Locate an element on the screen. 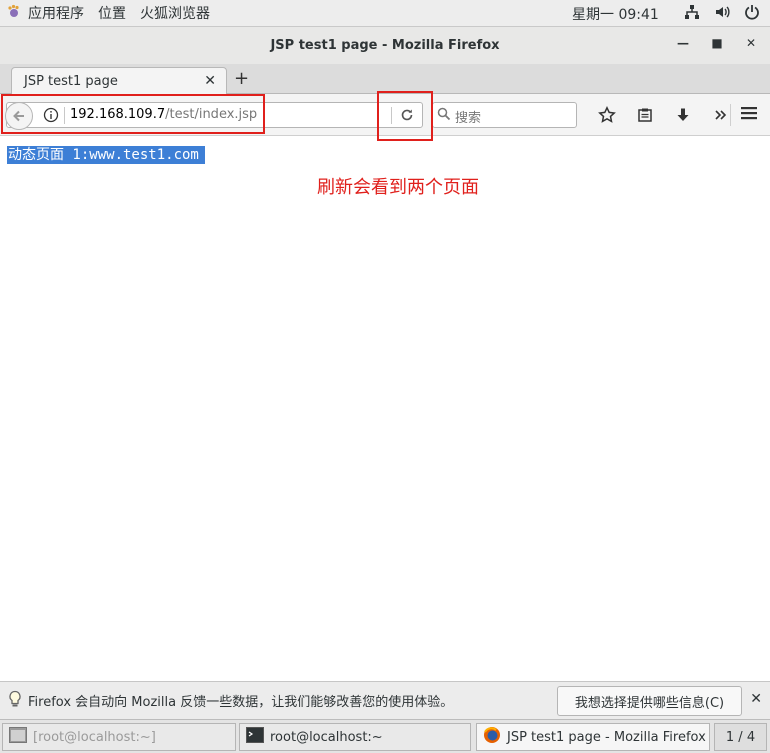 Image resolution: width=770 pixels, height=753 pixels. page-heading-selected: 动态页面 1:www.test1.com is located at coordinates (106, 155).